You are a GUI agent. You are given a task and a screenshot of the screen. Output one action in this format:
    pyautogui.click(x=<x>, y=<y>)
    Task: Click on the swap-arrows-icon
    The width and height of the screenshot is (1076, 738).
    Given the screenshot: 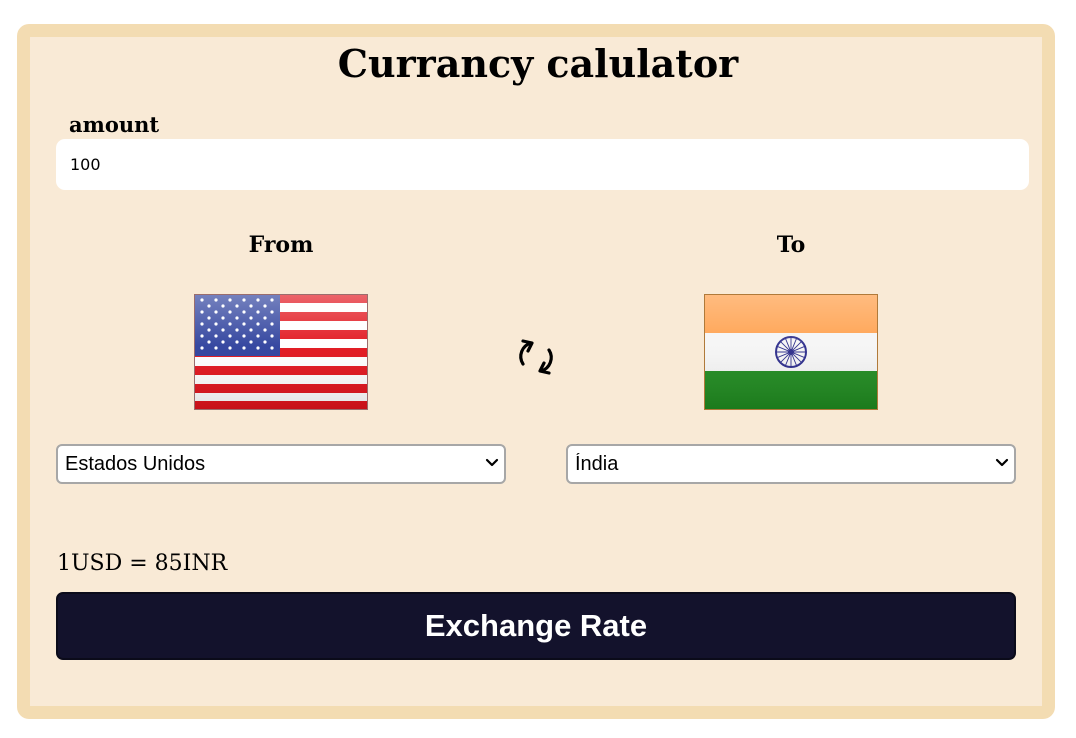 What is the action you would take?
    pyautogui.click(x=536, y=357)
    